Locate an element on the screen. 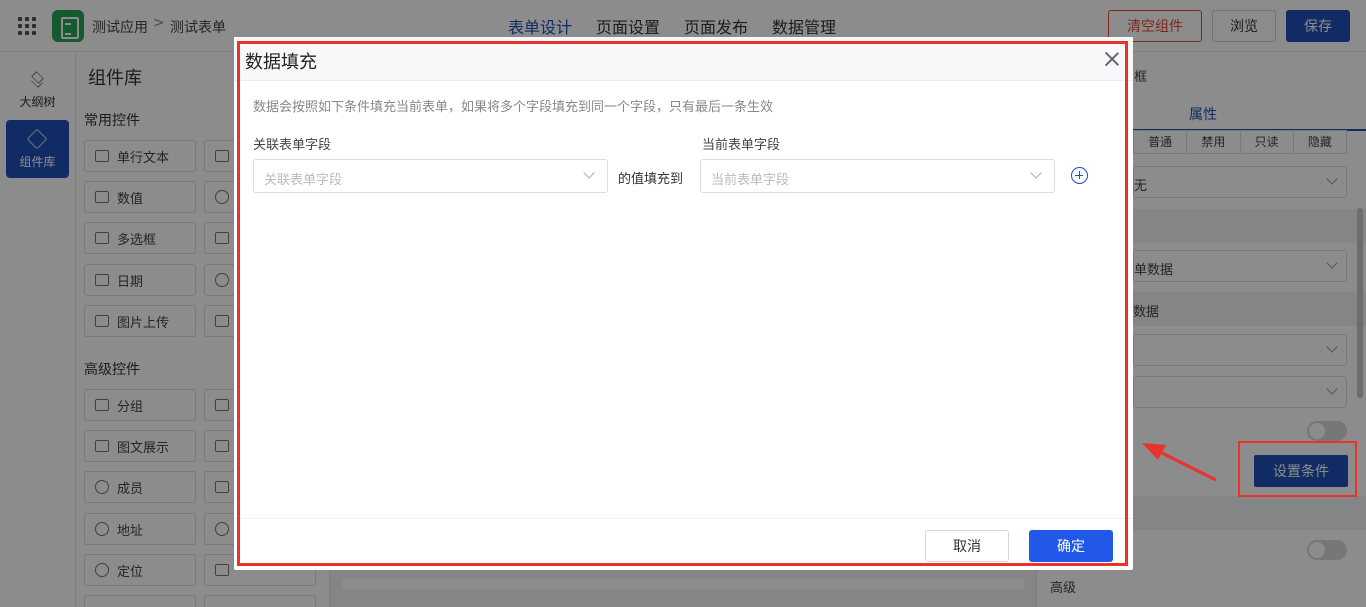  select-placeholder: 关联表单字段 is located at coordinates (303, 180).